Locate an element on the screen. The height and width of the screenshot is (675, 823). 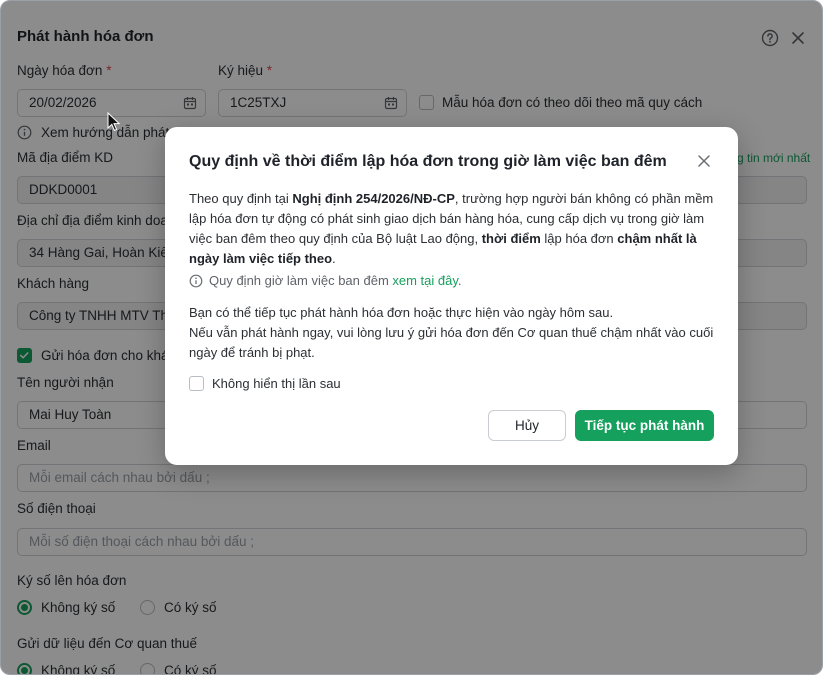
close-icon is located at coordinates (704, 161).